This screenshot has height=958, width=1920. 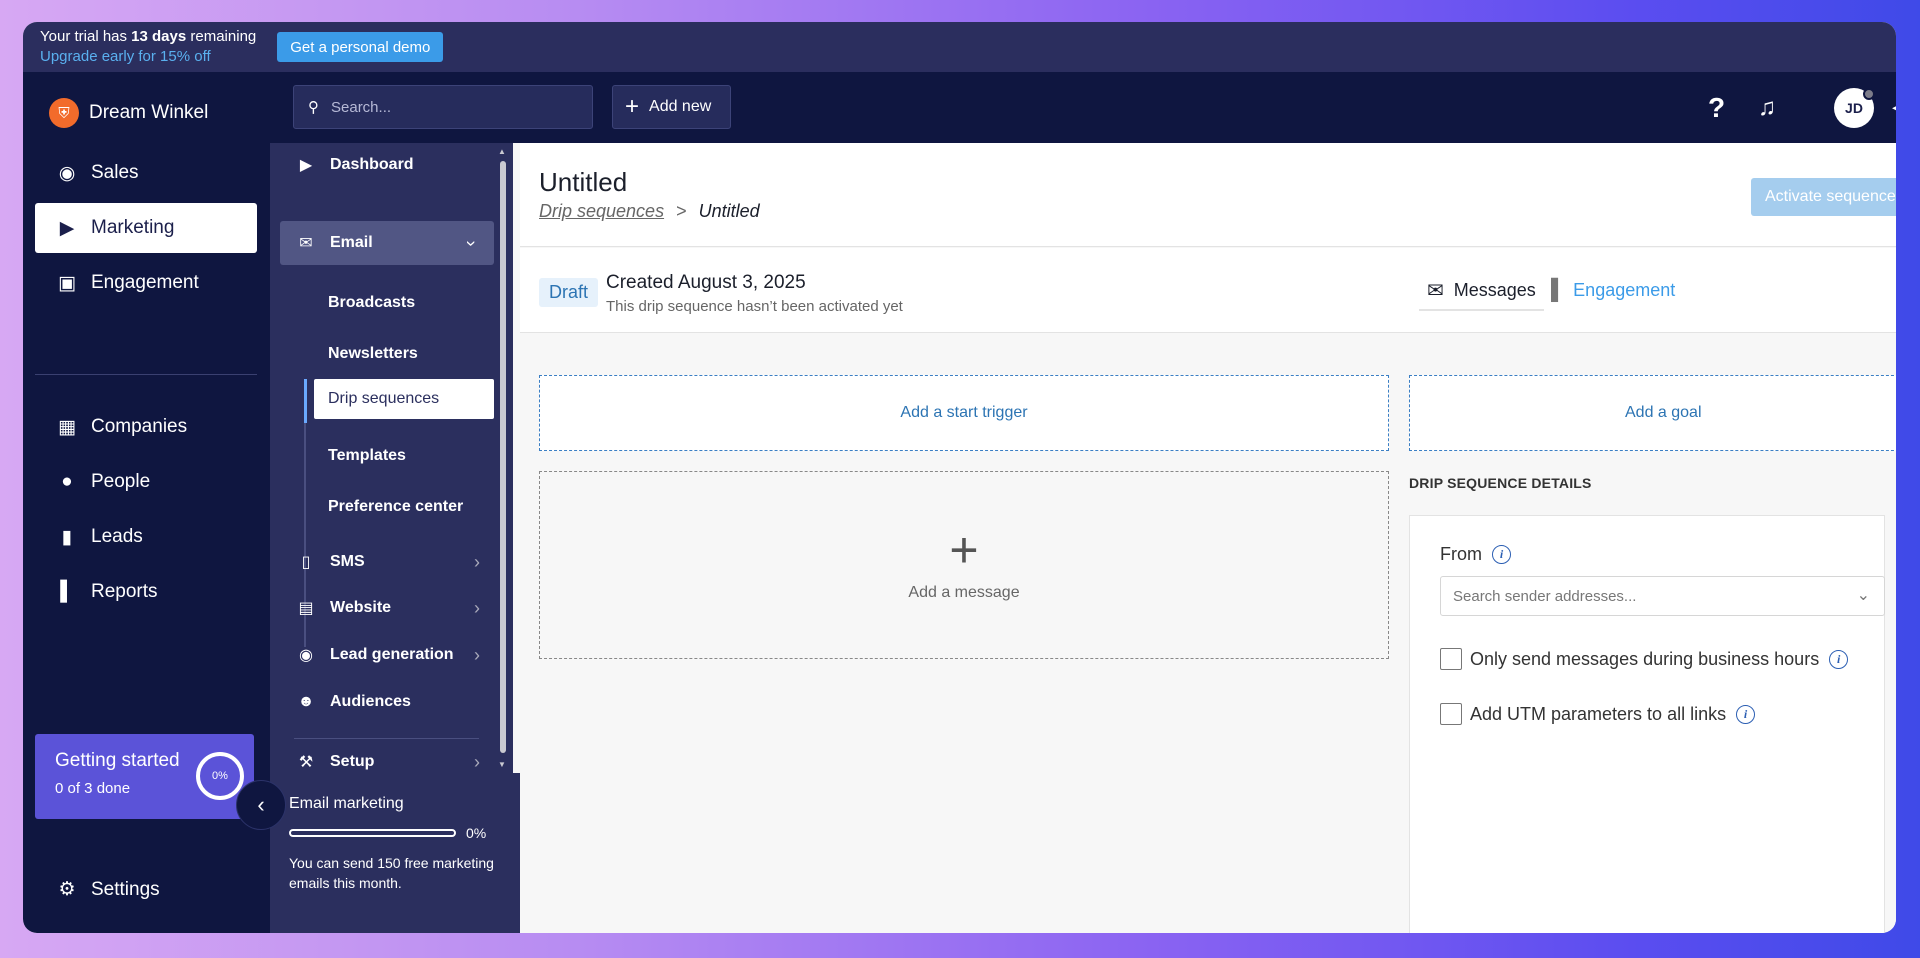 What do you see at coordinates (351, 242) in the screenshot?
I see `subnav-label: Email` at bounding box center [351, 242].